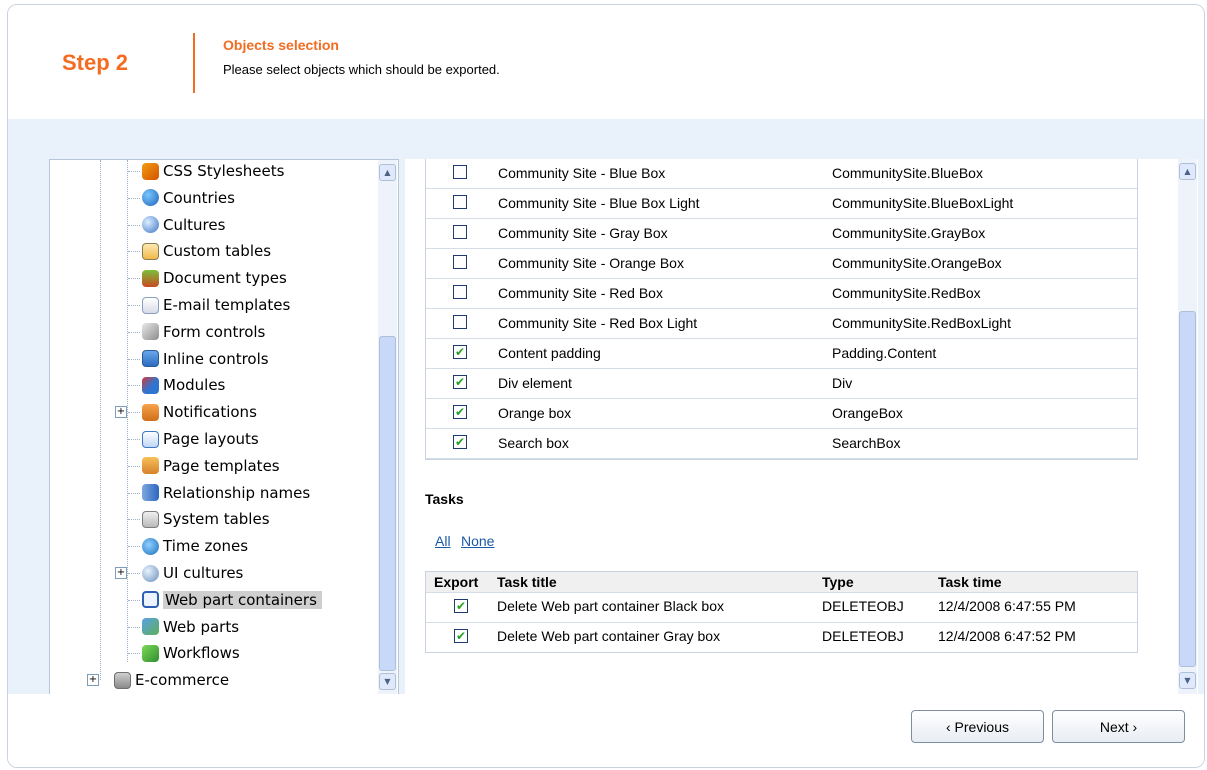 The width and height of the screenshot is (1207, 770). I want to click on task-title: Delete Web part container Black box, so click(610, 606).